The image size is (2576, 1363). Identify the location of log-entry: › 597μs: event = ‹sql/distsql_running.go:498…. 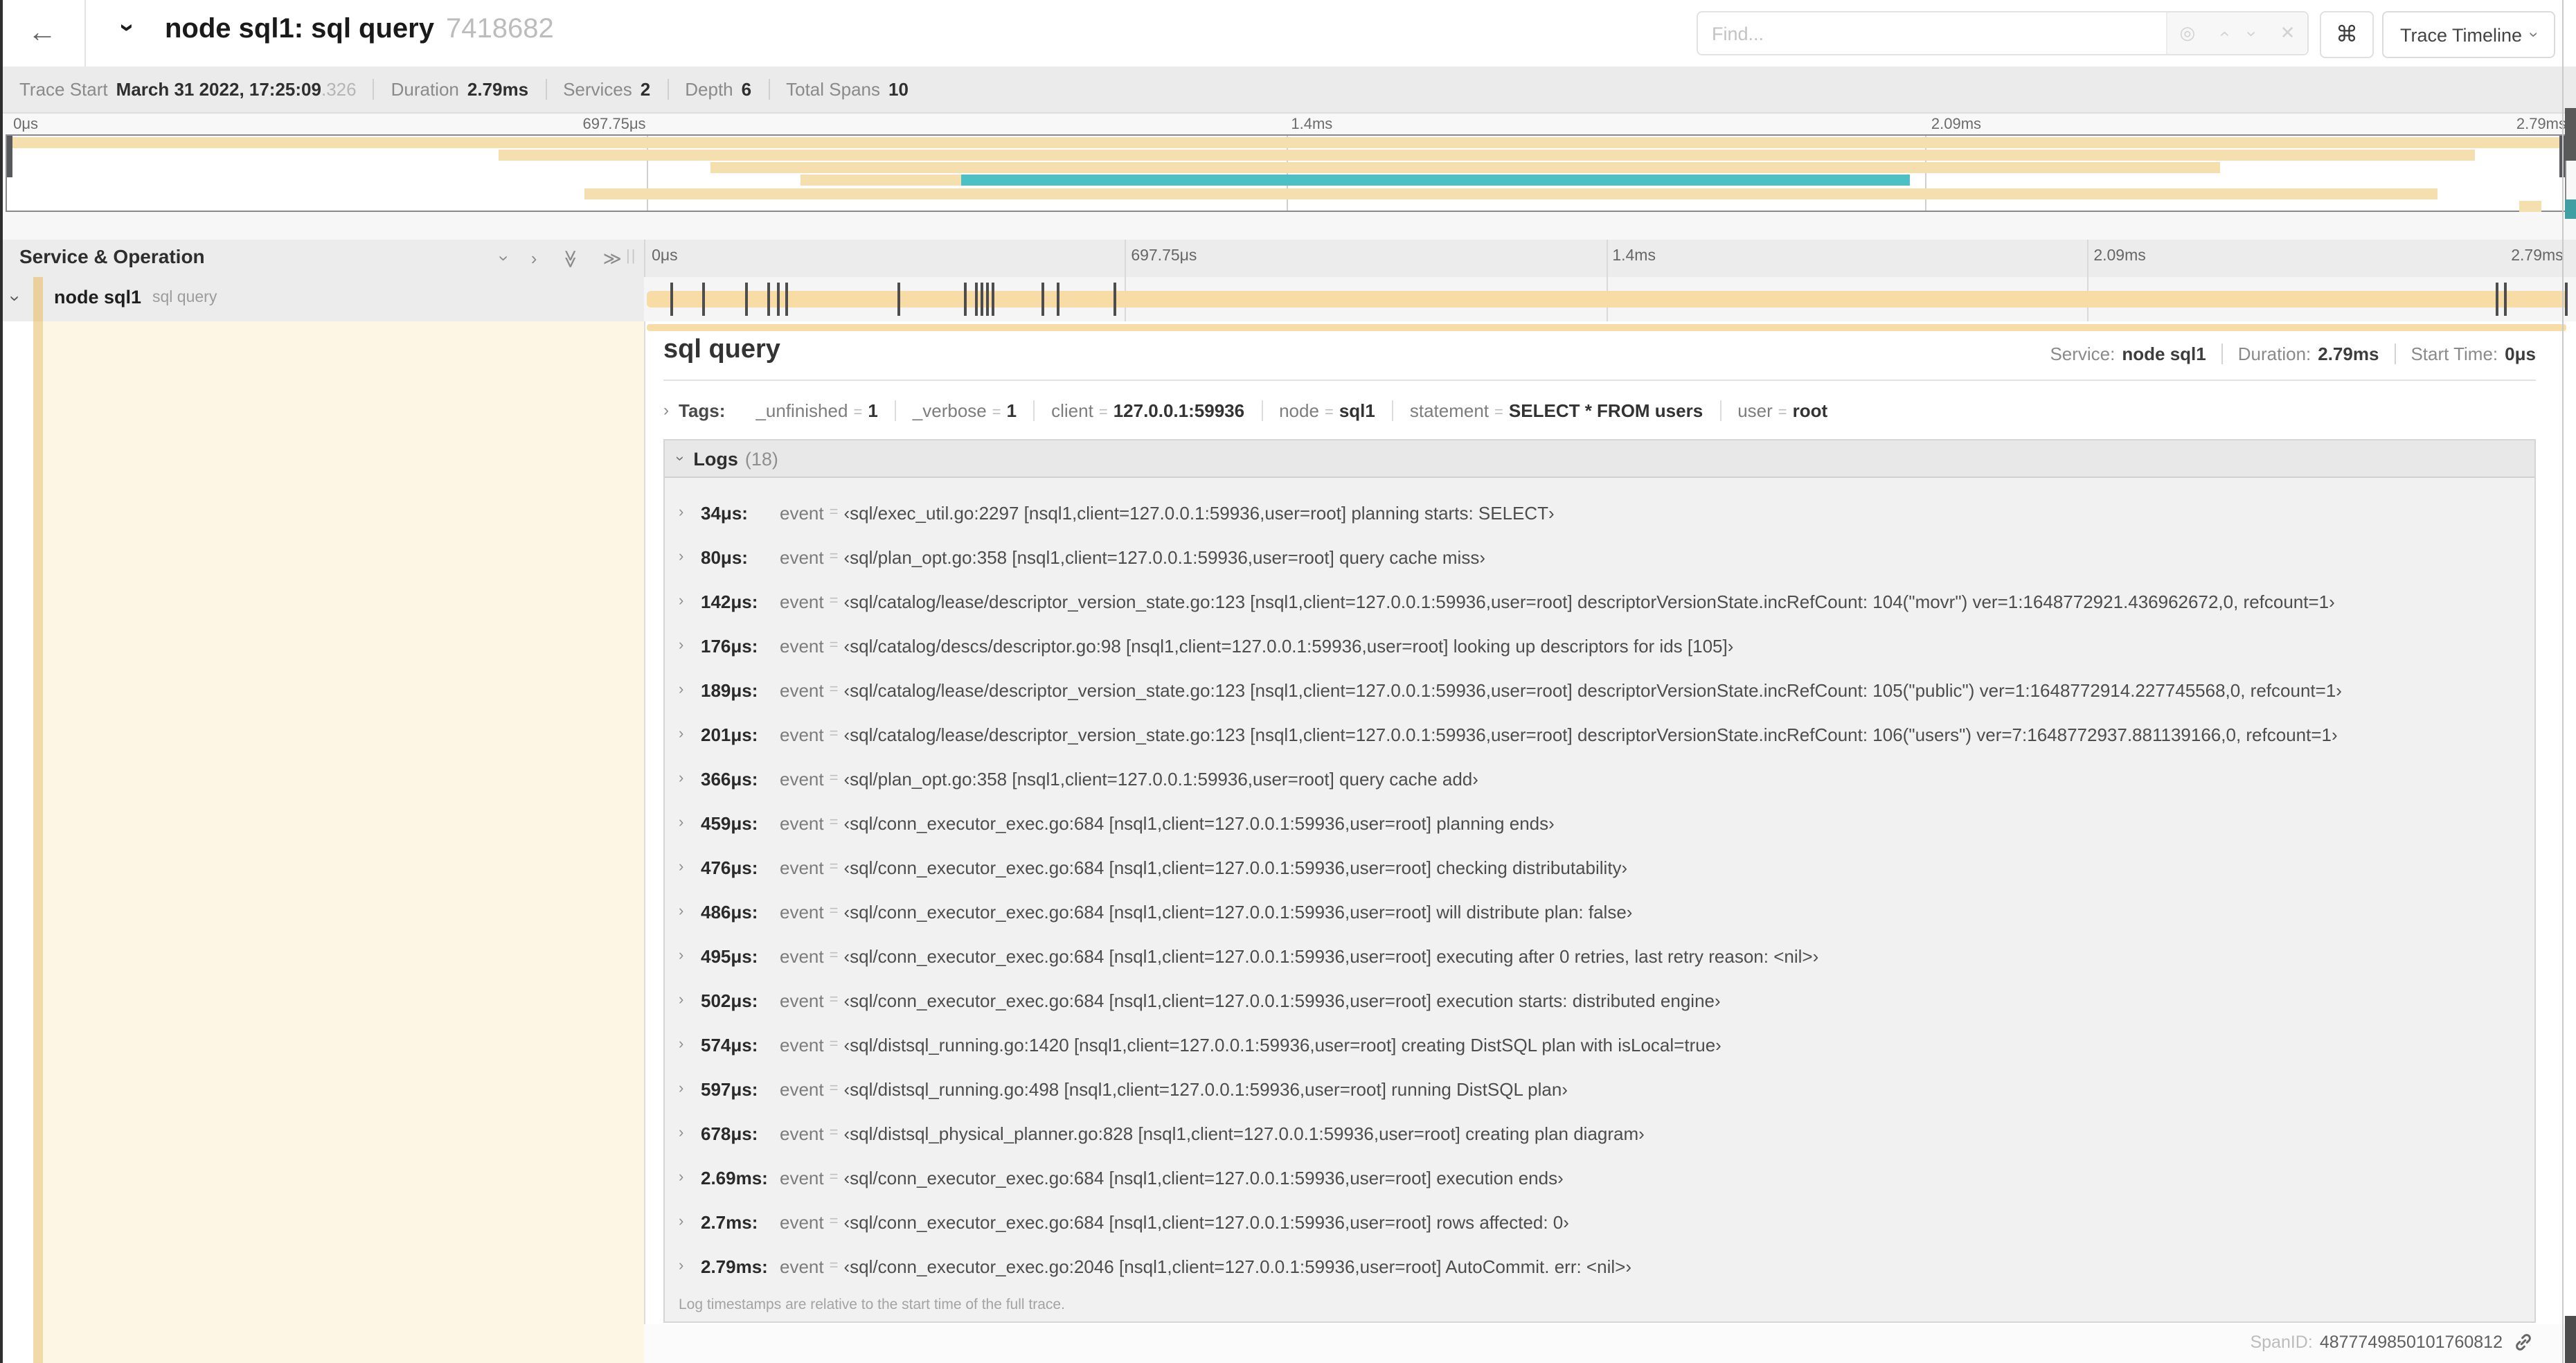
(1599, 1089).